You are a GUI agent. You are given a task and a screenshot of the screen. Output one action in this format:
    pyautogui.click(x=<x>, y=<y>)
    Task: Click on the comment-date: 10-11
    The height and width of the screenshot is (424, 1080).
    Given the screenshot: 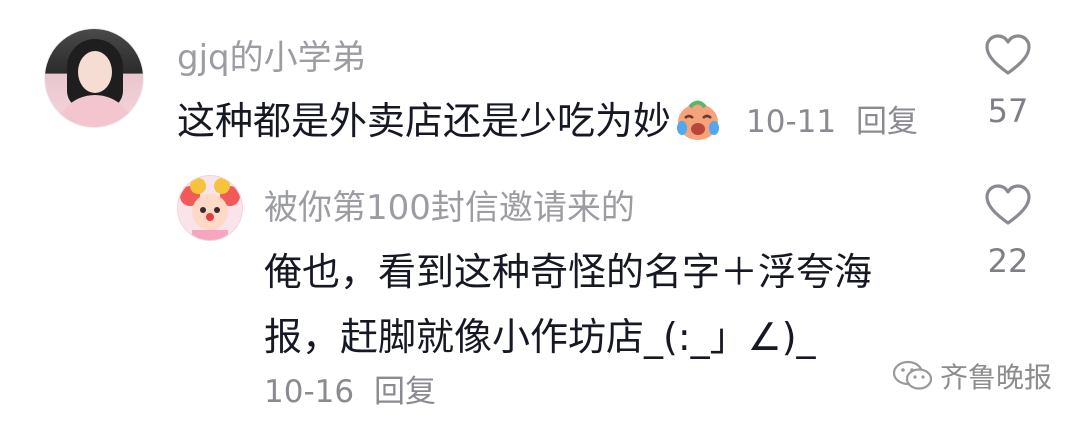 What is the action you would take?
    pyautogui.click(x=791, y=122)
    